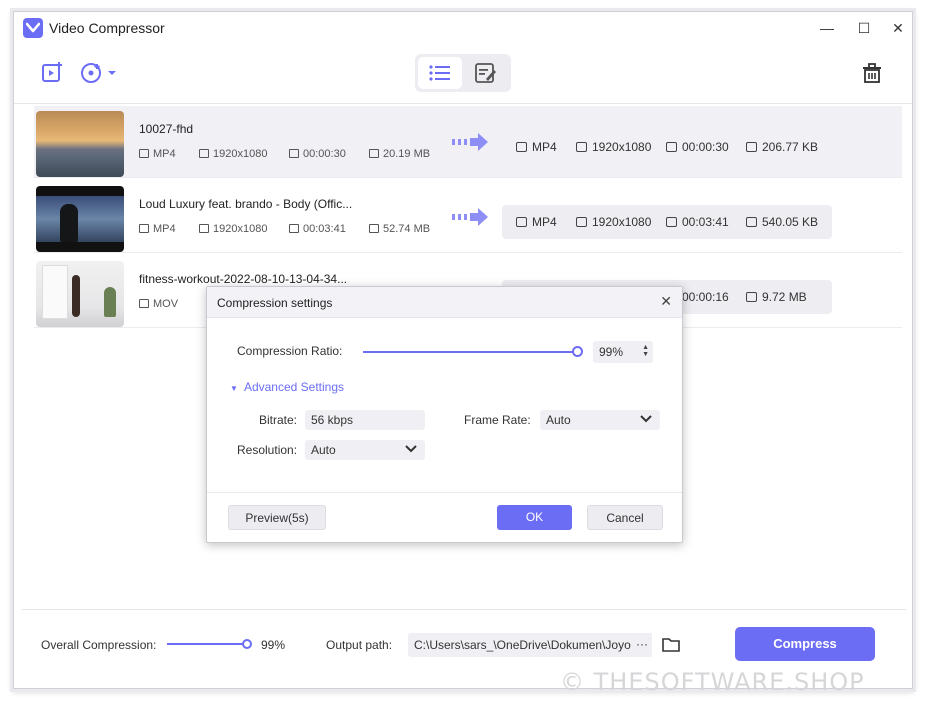  What do you see at coordinates (625, 517) in the screenshot?
I see `cancel-button: Cancel` at bounding box center [625, 517].